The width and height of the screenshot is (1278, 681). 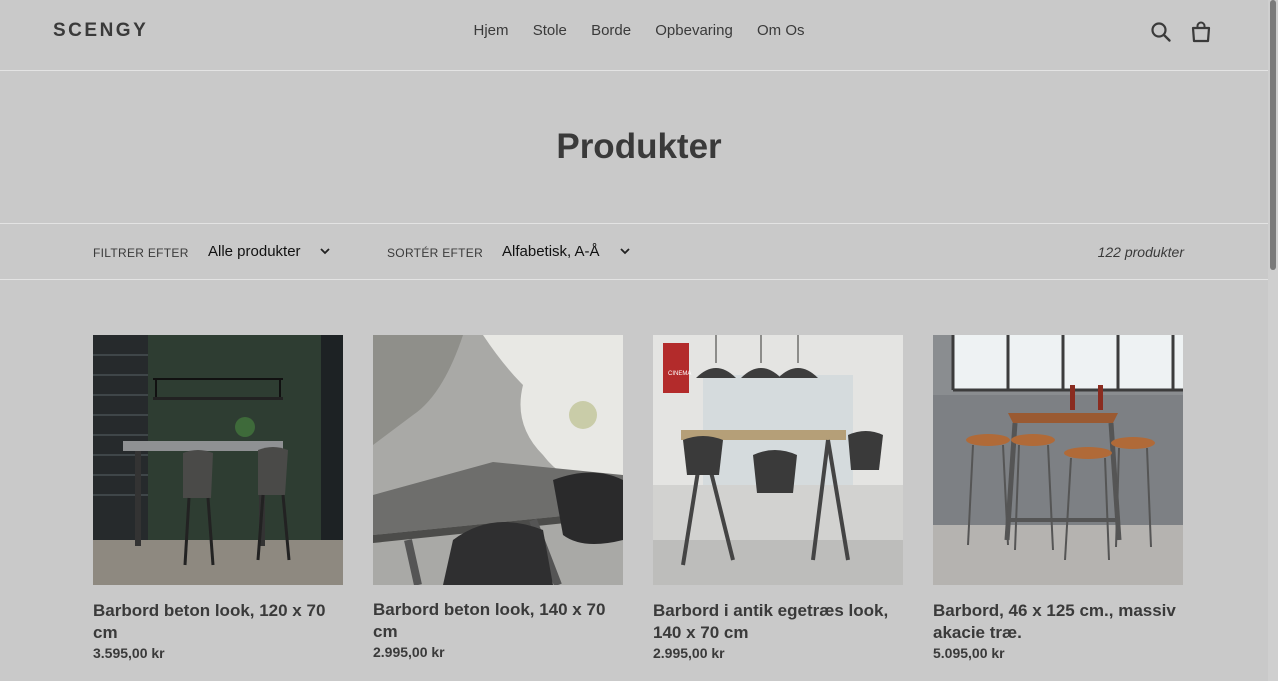 I want to click on page-title: Produkter, so click(x=639, y=146).